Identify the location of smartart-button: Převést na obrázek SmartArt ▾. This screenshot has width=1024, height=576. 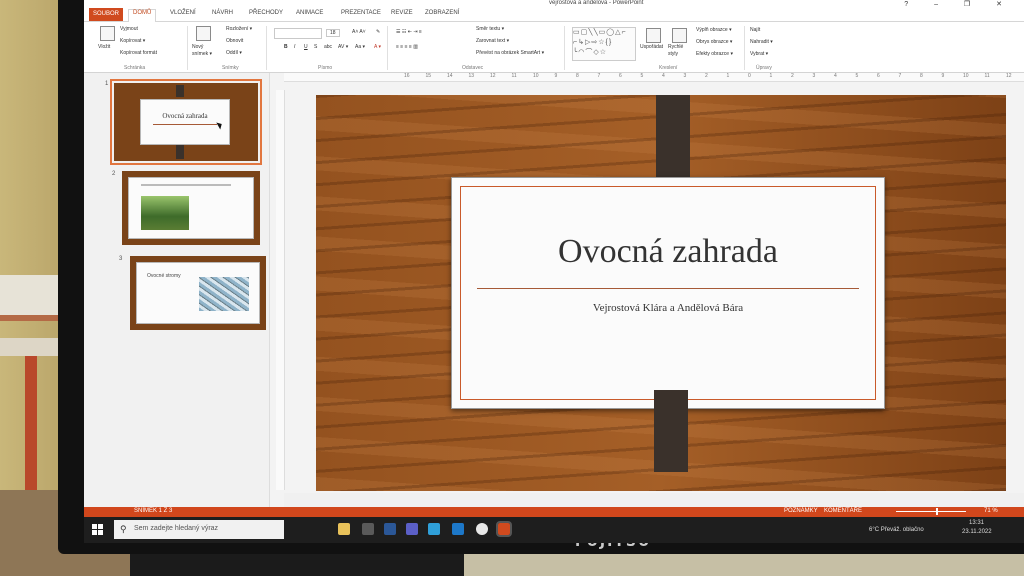
(510, 53).